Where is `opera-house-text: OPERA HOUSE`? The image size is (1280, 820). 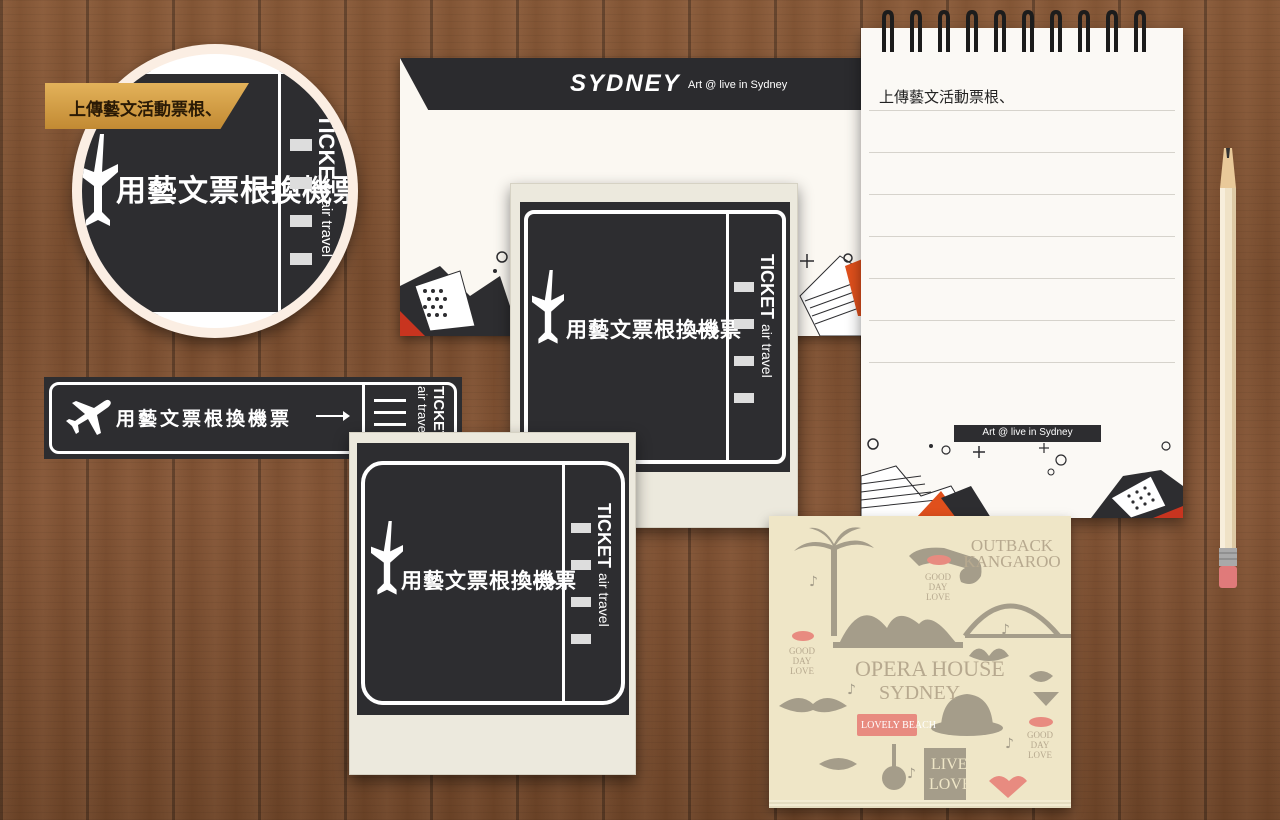 opera-house-text: OPERA HOUSE is located at coordinates (930, 668).